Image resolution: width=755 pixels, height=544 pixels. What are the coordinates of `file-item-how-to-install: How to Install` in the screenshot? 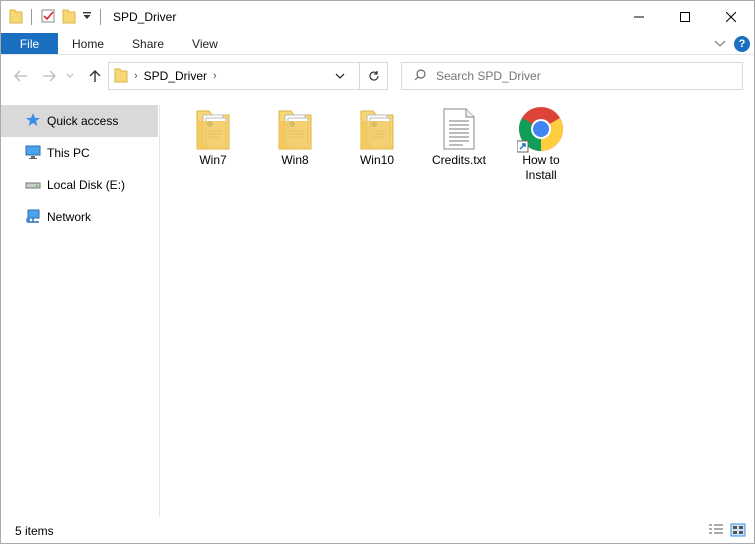 It's located at (541, 144).